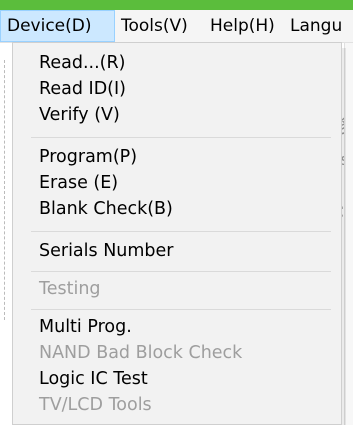 Image resolution: width=353 pixels, height=425 pixels. I want to click on menu-item-testing: Testing, so click(178, 290).